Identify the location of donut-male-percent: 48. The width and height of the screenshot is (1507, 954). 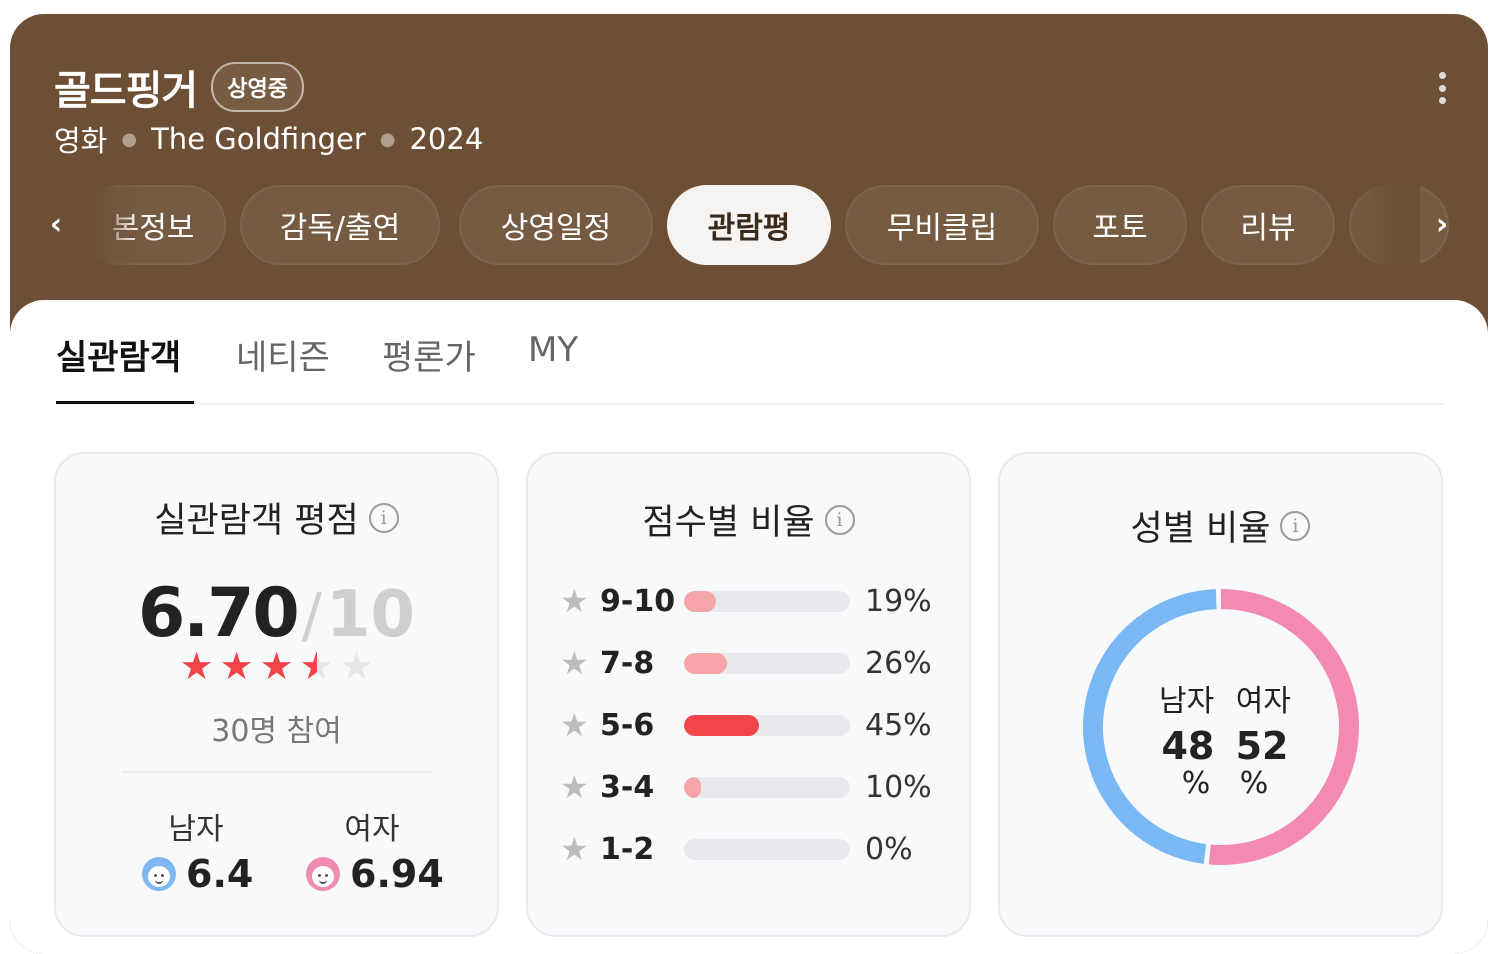
(1188, 746).